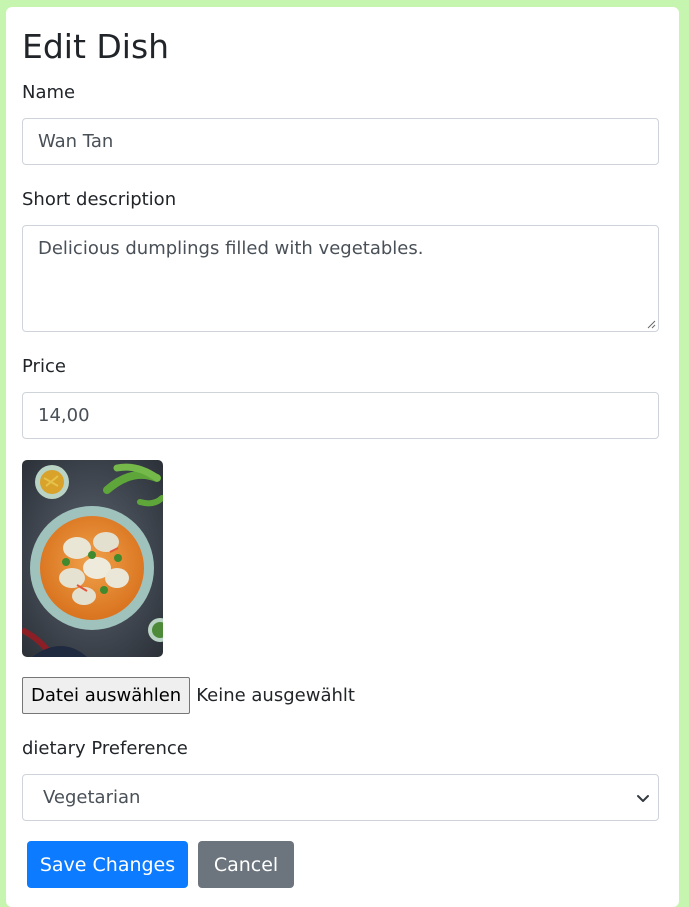 This screenshot has height=907, width=689. Describe the element at coordinates (99, 199) in the screenshot. I see `description-label: Short description` at that location.